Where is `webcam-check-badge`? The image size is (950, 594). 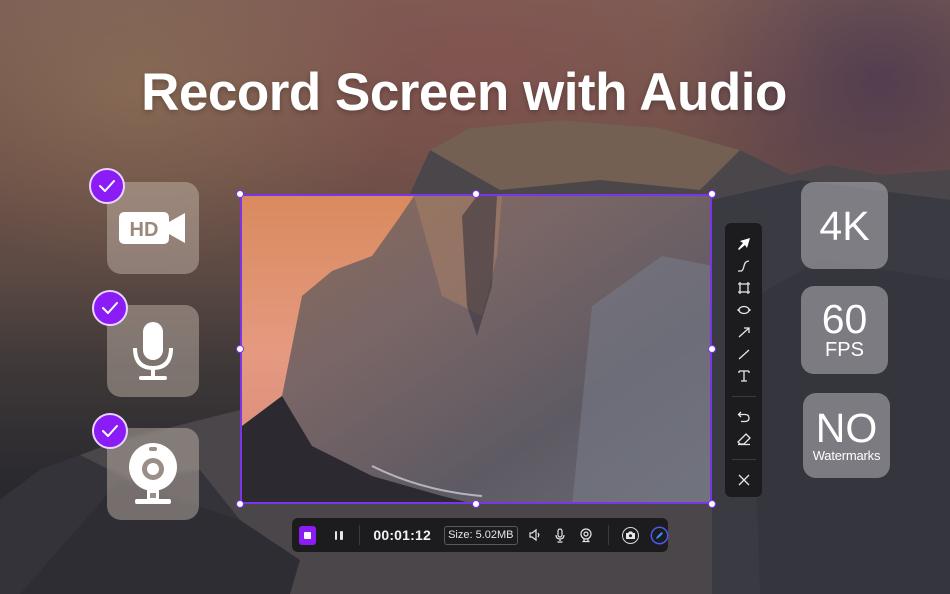
webcam-check-badge is located at coordinates (110, 431).